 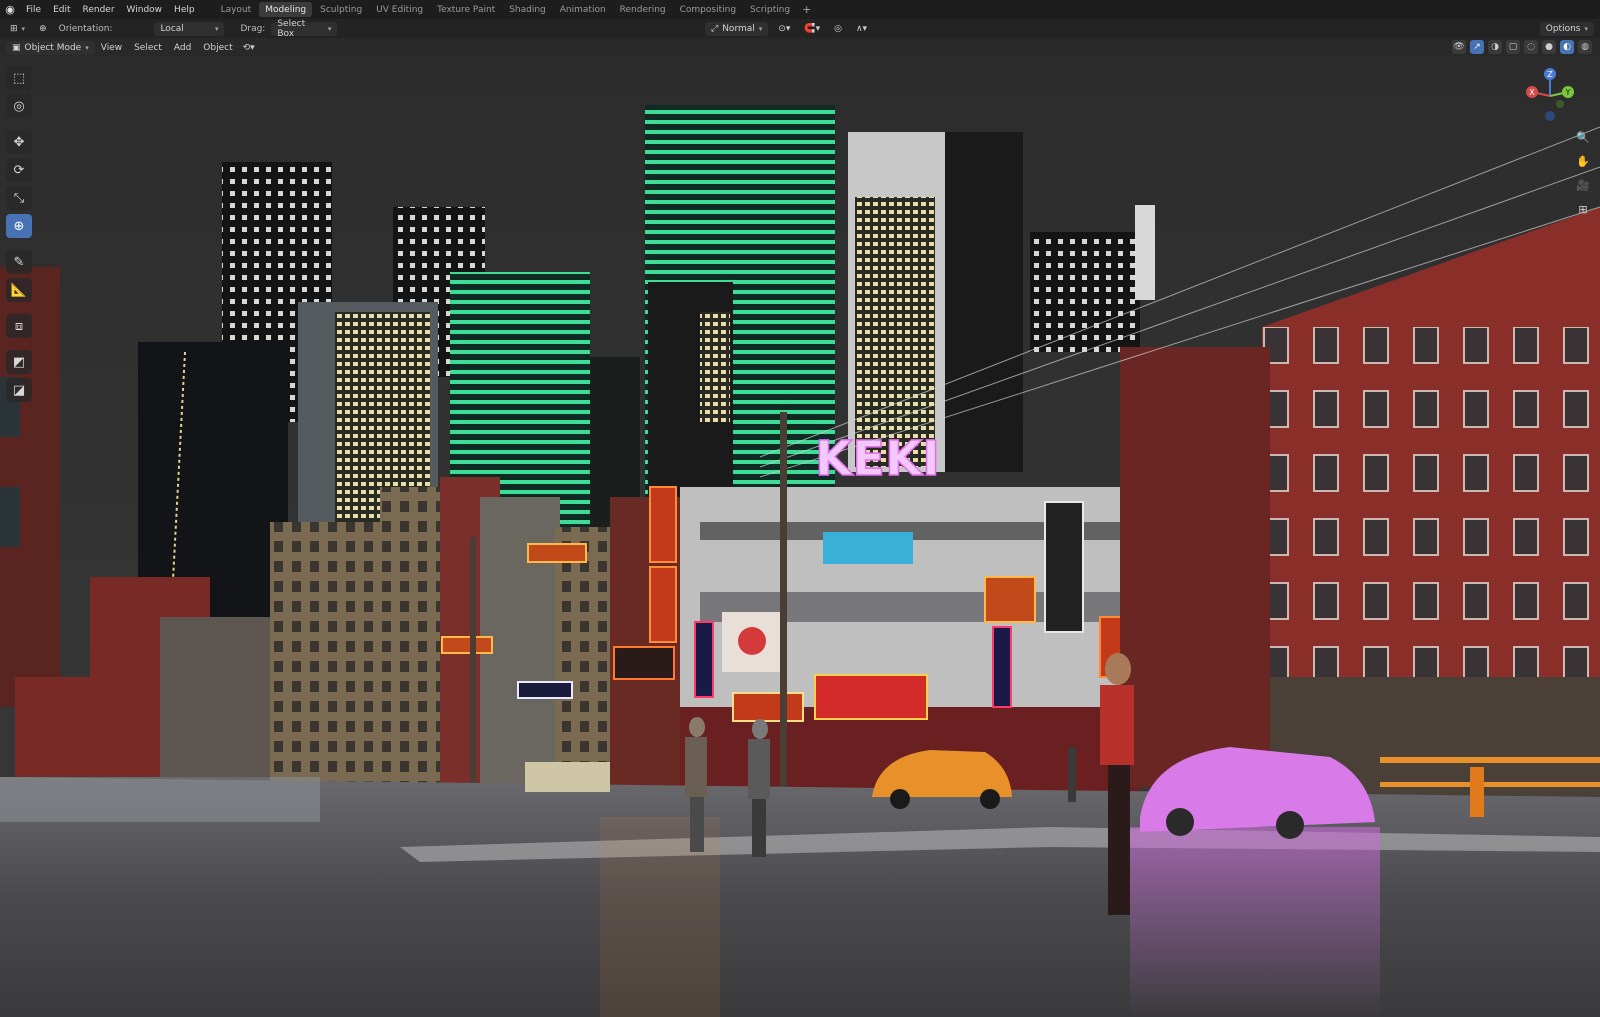 I want to click on gizmo-neg-y-axis, so click(x=1560, y=104).